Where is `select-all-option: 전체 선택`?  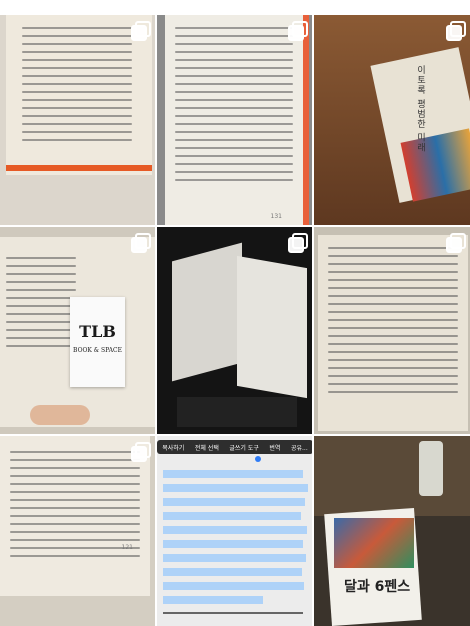 select-all-option: 전체 선택 is located at coordinates (207, 447).